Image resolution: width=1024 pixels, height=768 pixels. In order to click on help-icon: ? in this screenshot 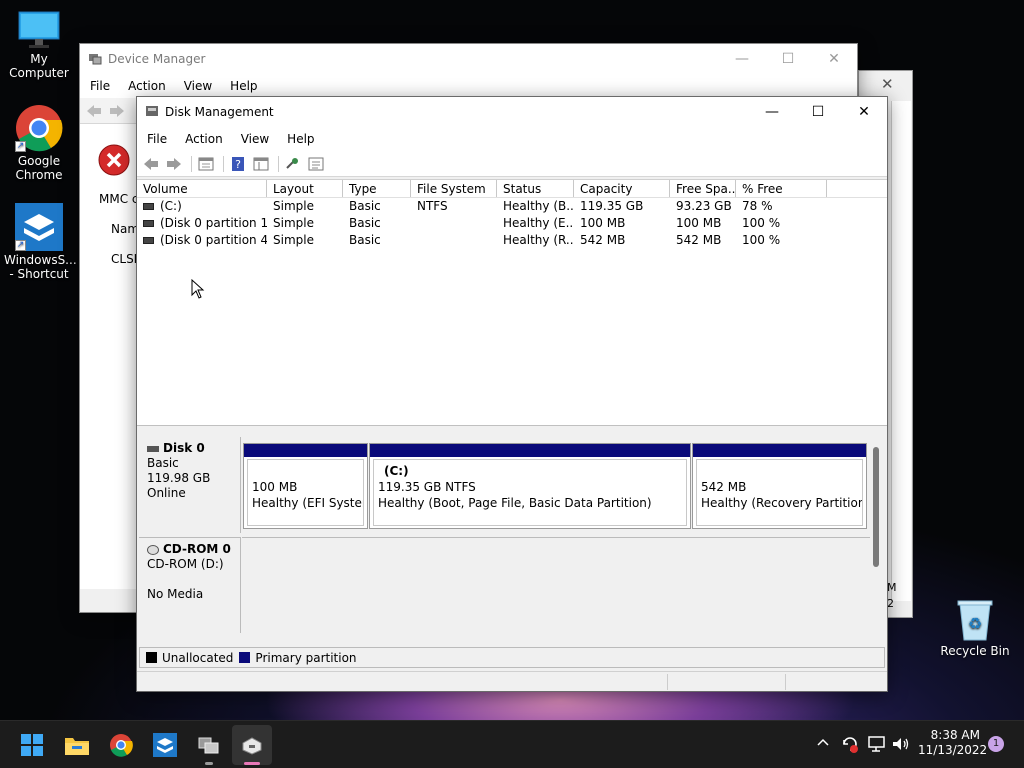, I will do `click(238, 164)`.